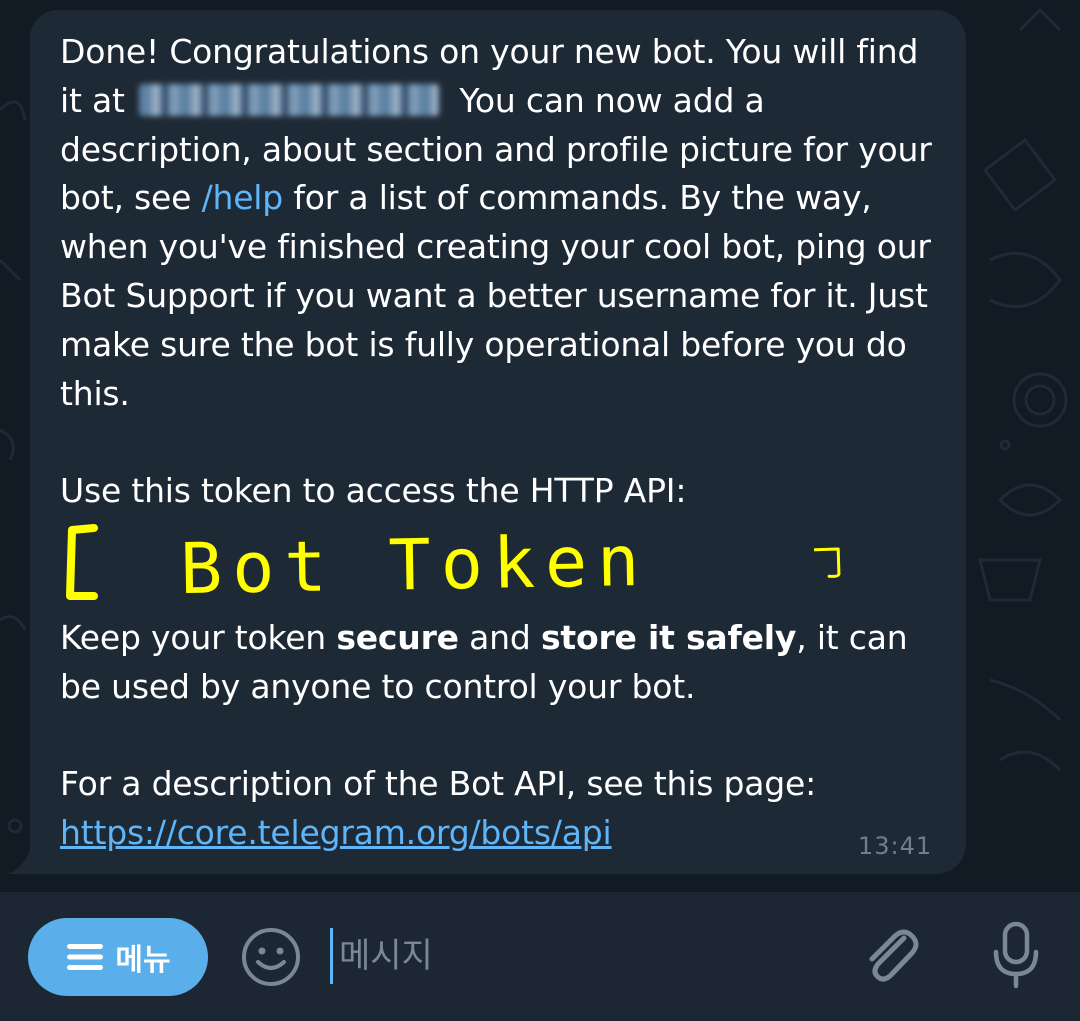 This screenshot has height=1021, width=1080. Describe the element at coordinates (82, 561) in the screenshot. I see `left-bracket-mark` at that location.